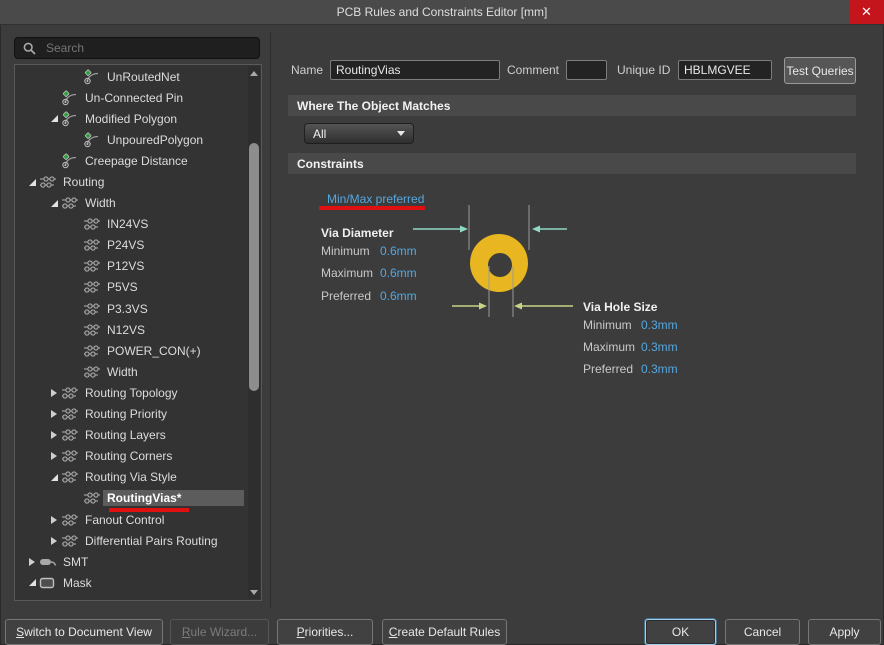 The width and height of the screenshot is (884, 645). I want to click on name-label: Name, so click(307, 70).